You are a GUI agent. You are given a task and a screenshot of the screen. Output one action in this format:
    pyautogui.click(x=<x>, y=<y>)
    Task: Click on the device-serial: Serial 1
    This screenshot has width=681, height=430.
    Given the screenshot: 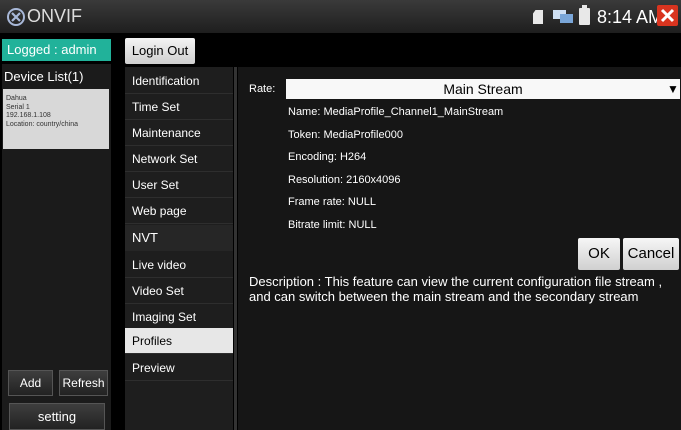 What is the action you would take?
    pyautogui.click(x=18, y=107)
    